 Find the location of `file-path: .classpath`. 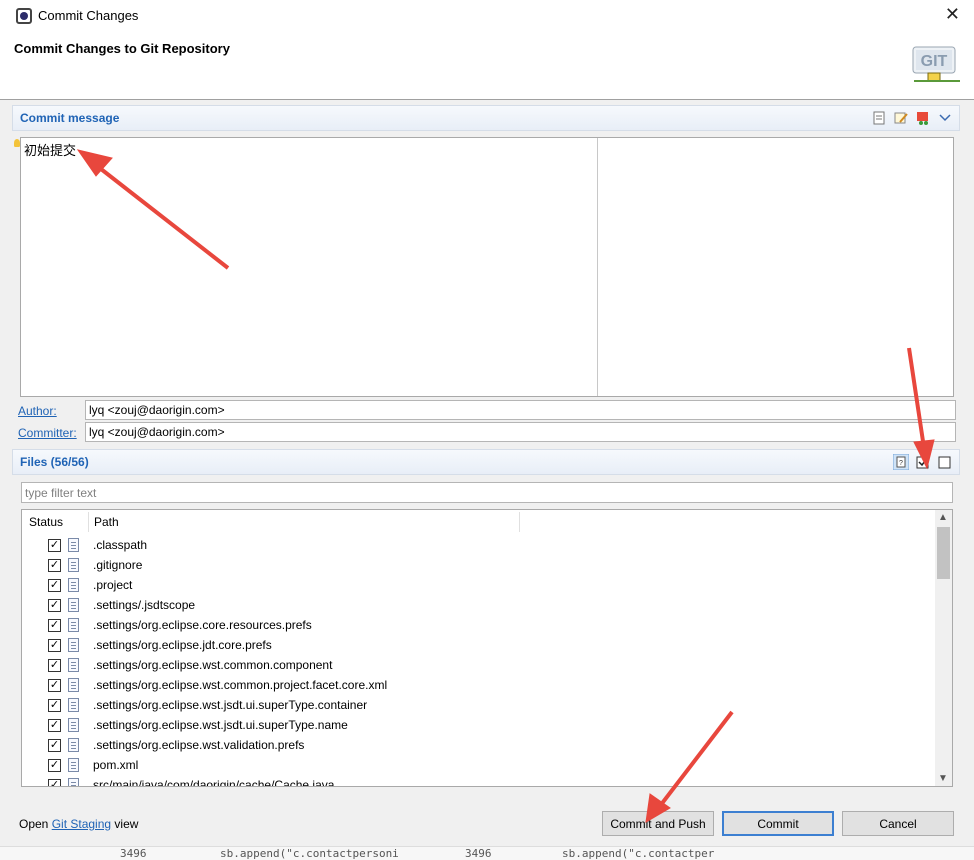

file-path: .classpath is located at coordinates (120, 545).